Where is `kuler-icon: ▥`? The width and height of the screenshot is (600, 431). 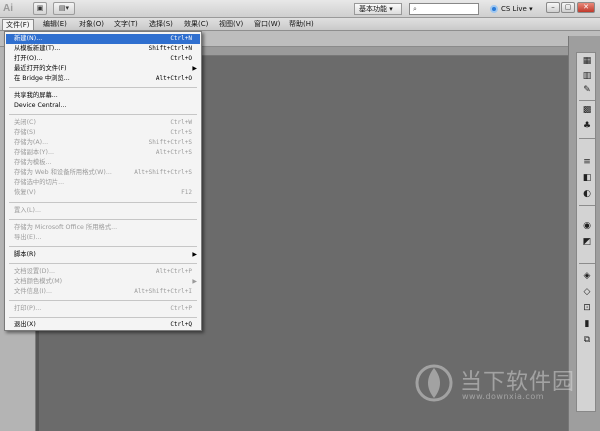
kuler-icon: ▥ is located at coordinates (587, 76).